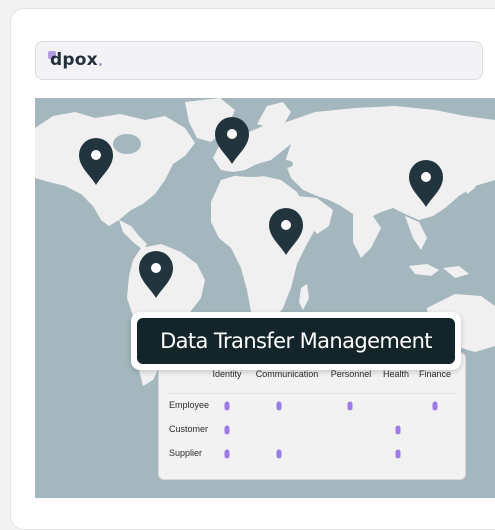 The height and width of the screenshot is (530, 495). I want to click on matrix-dot-employee-finance, so click(435, 406).